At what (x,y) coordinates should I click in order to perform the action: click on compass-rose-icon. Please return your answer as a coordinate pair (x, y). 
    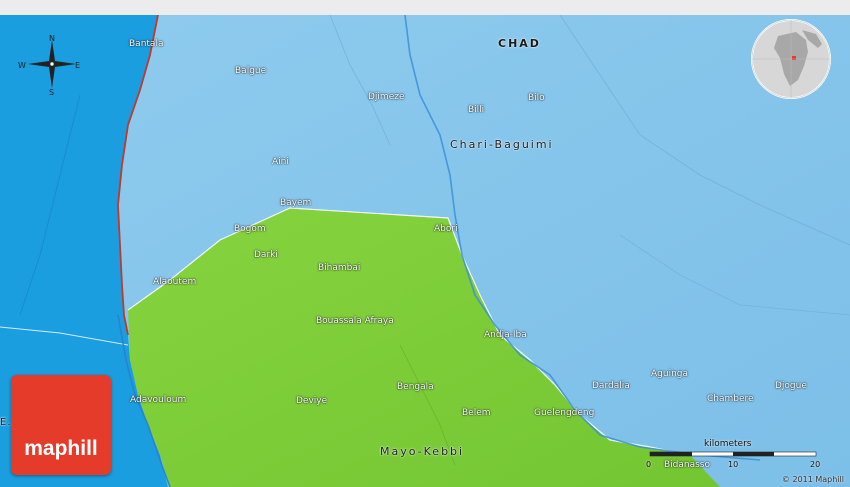
    Looking at the image, I should click on (52, 64).